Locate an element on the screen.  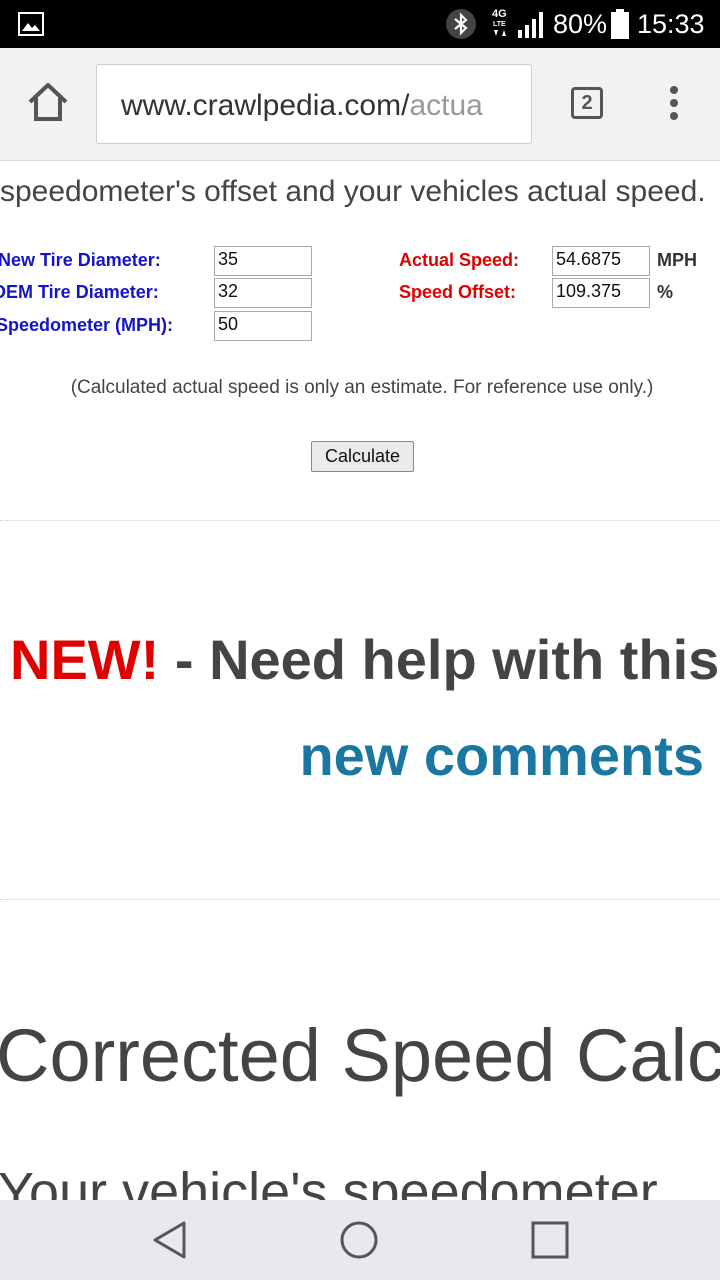
svg-text: 4G is located at coordinates (499, 14).